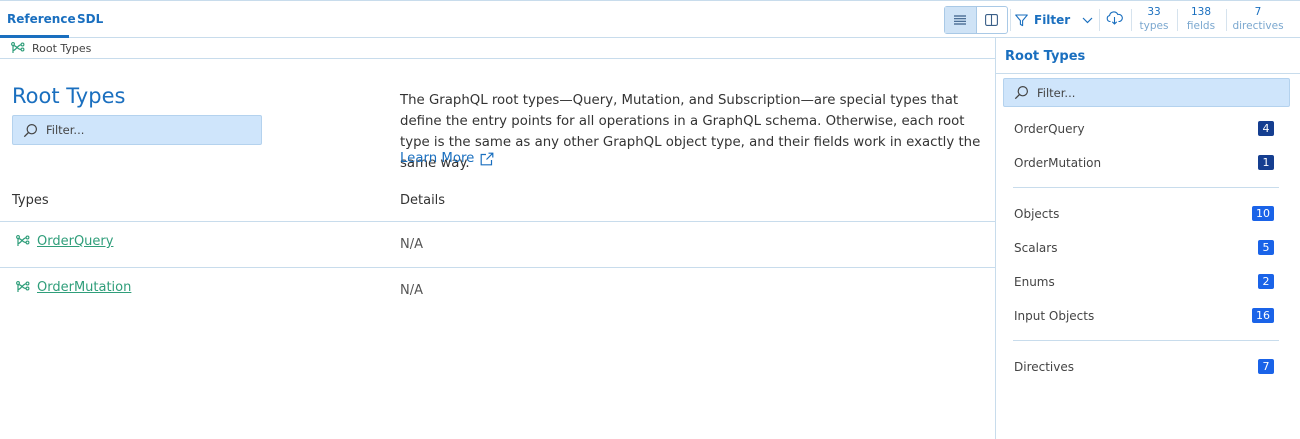 This screenshot has height=439, width=1300. What do you see at coordinates (1144, 128) in the screenshot?
I see `nav-item-orderquery: OrderQuery 4` at bounding box center [1144, 128].